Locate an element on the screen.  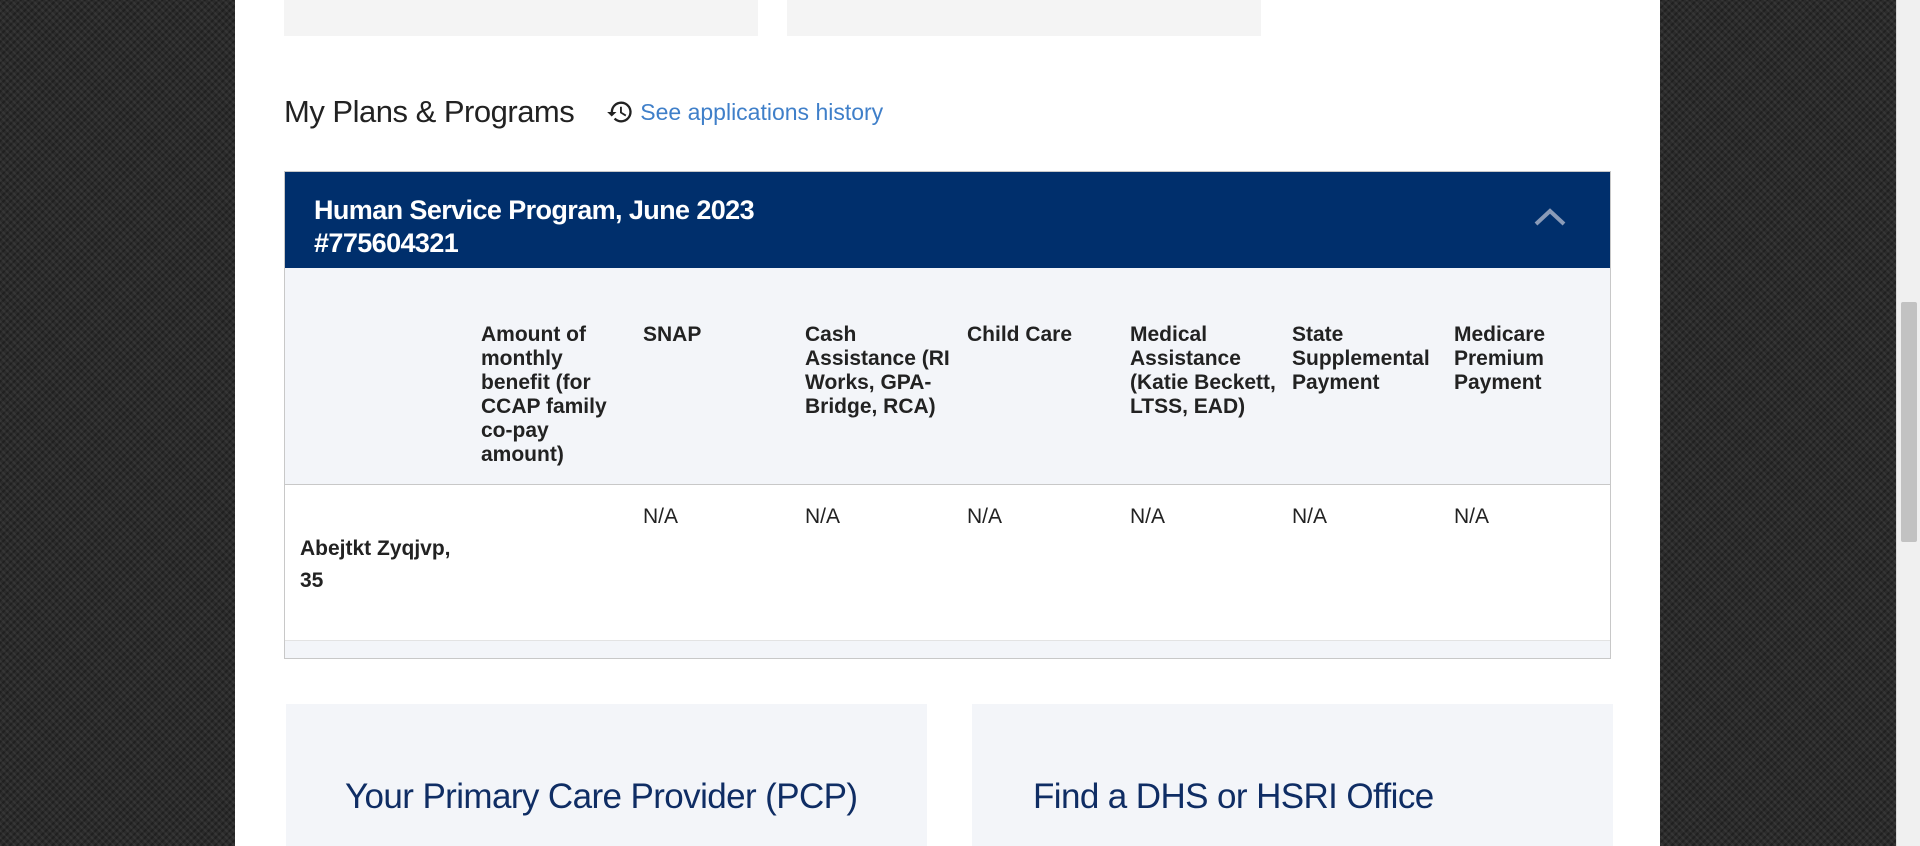
cell-snap: N/A is located at coordinates (661, 516).